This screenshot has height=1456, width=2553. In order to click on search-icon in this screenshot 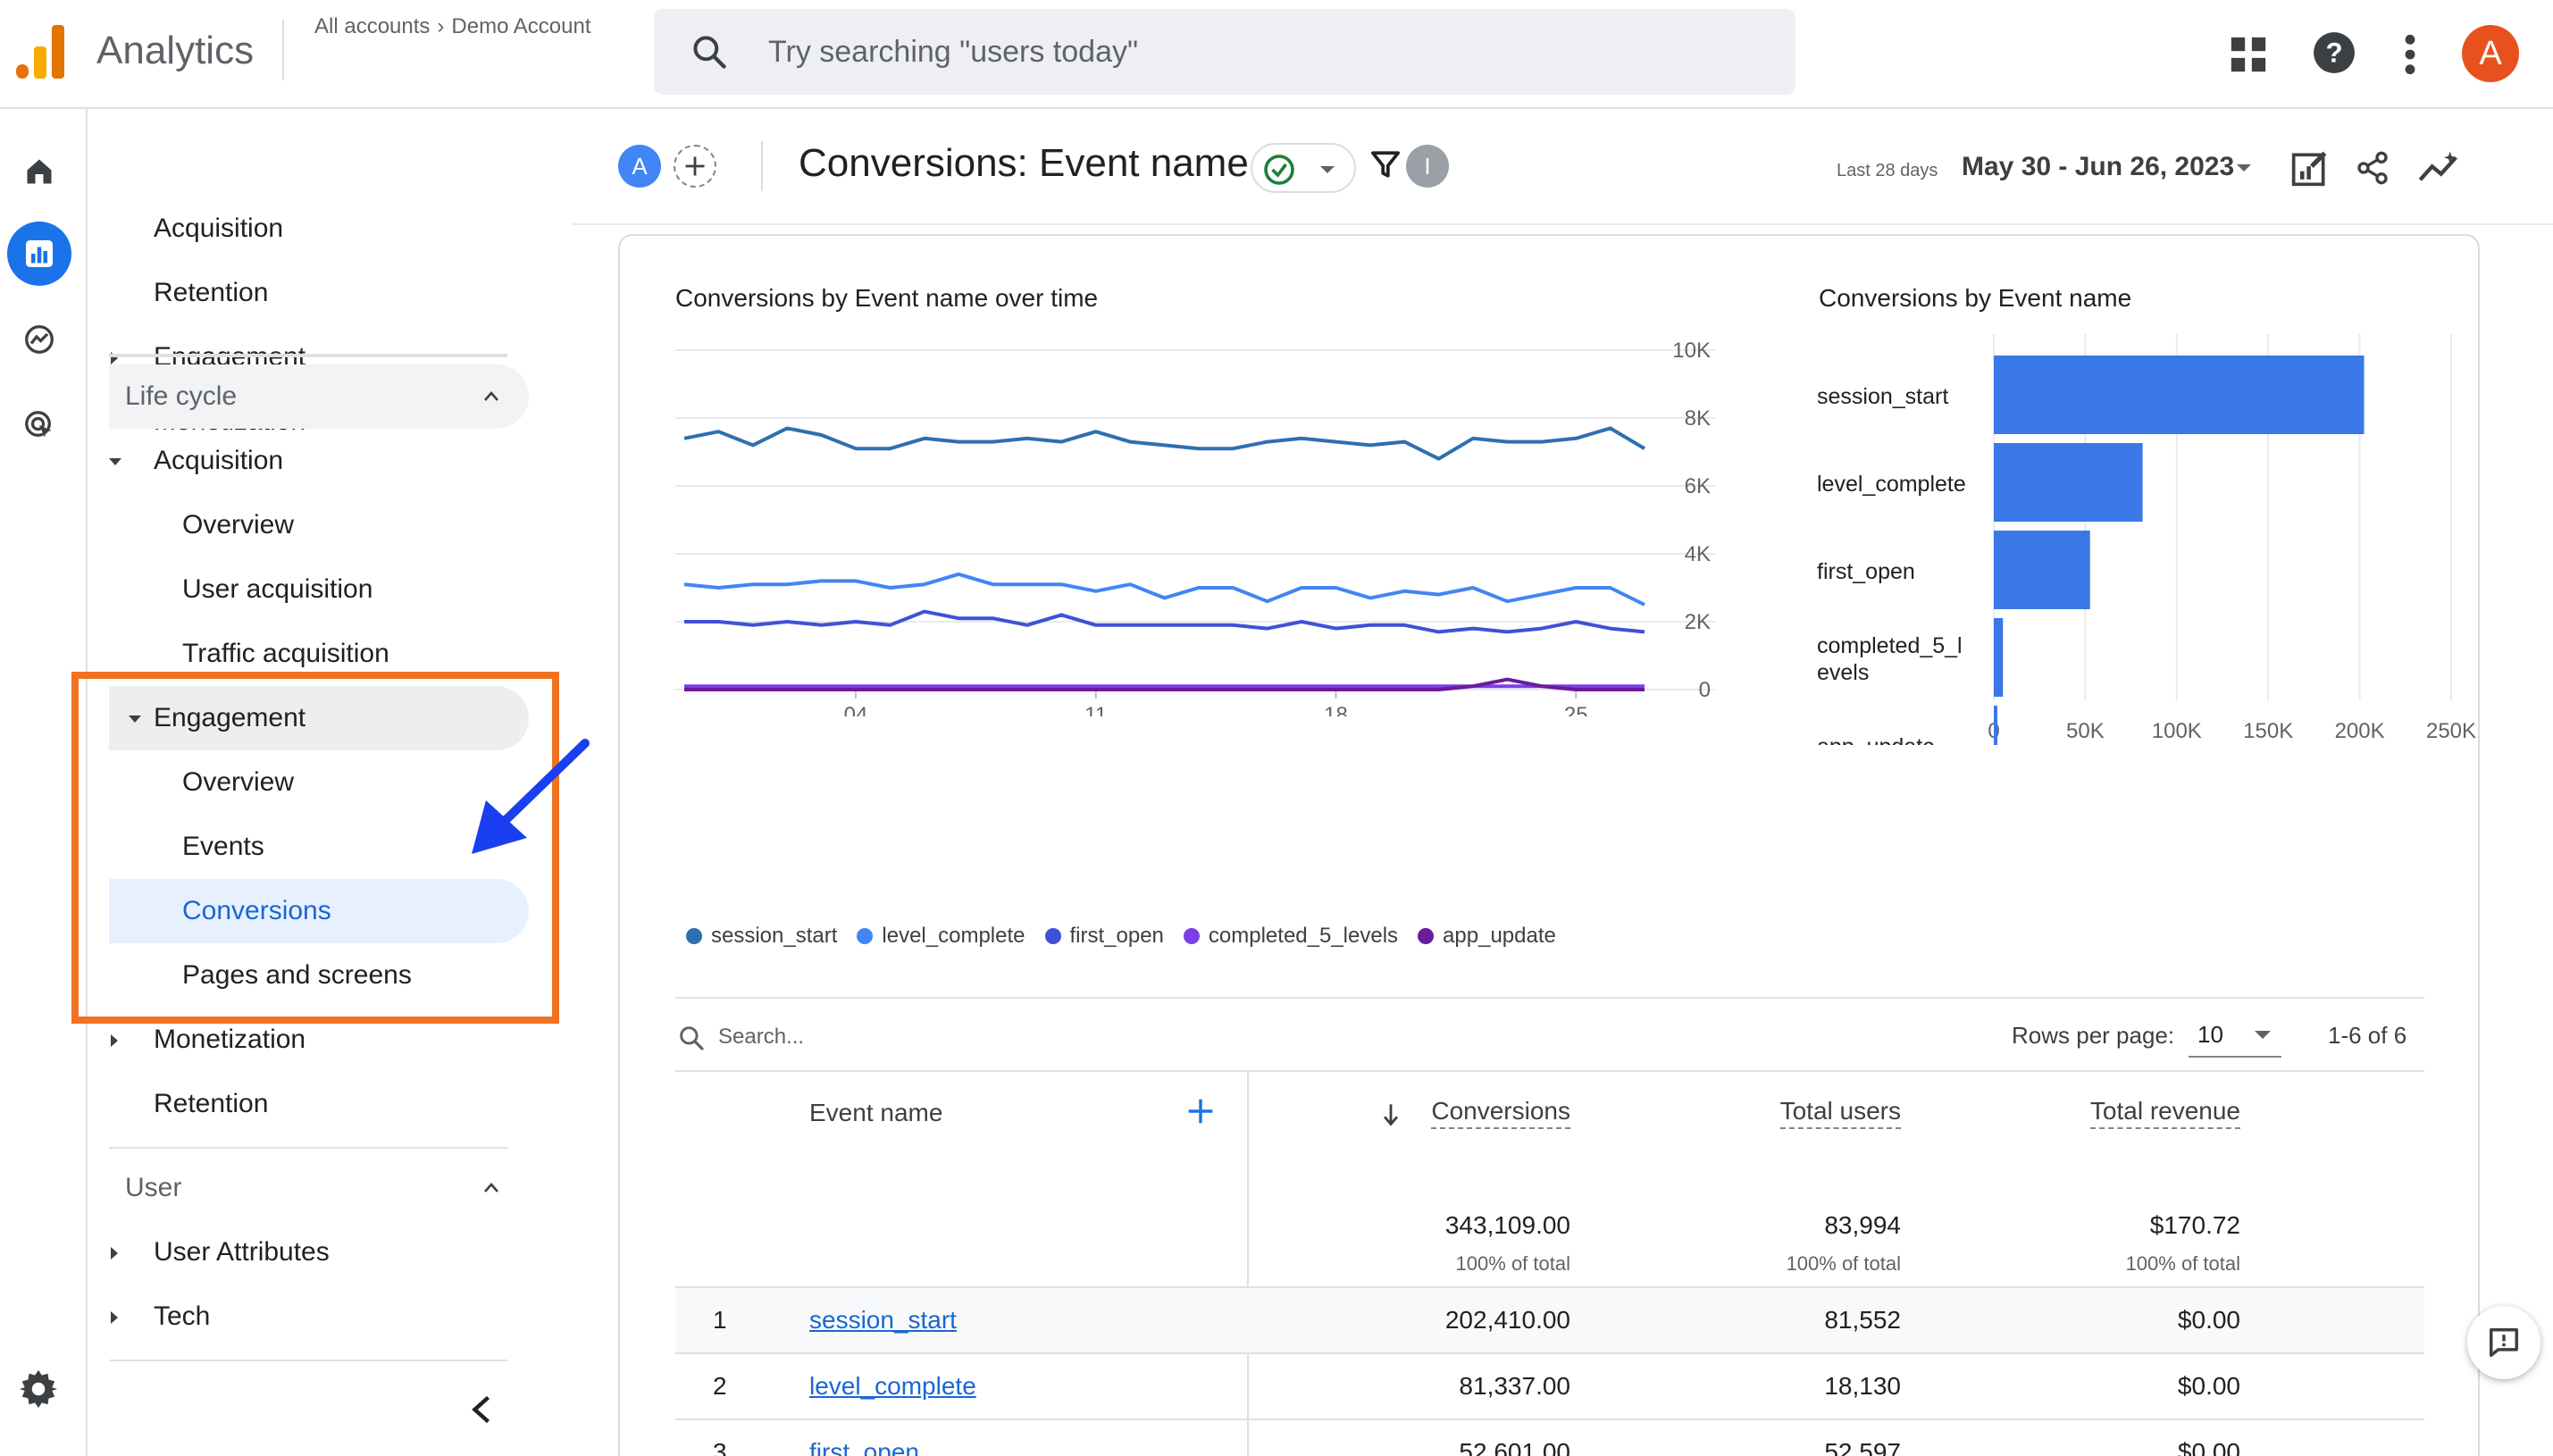, I will do `click(709, 52)`.